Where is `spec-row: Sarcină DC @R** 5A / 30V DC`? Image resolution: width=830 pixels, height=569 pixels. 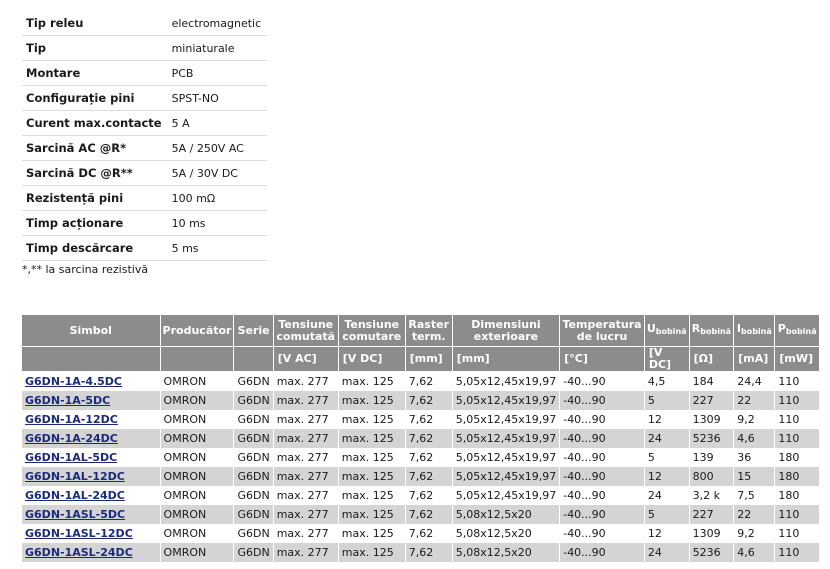 spec-row: Sarcină DC @R** 5A / 30V DC is located at coordinates (145, 173).